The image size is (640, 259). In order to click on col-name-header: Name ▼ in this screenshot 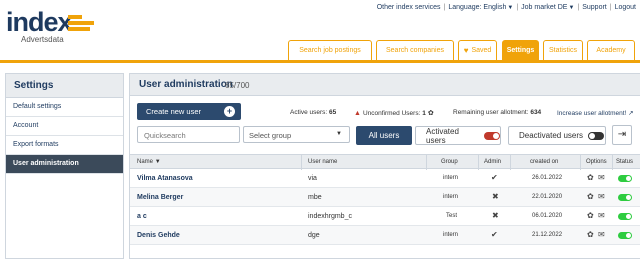, I will do `click(149, 162)`.